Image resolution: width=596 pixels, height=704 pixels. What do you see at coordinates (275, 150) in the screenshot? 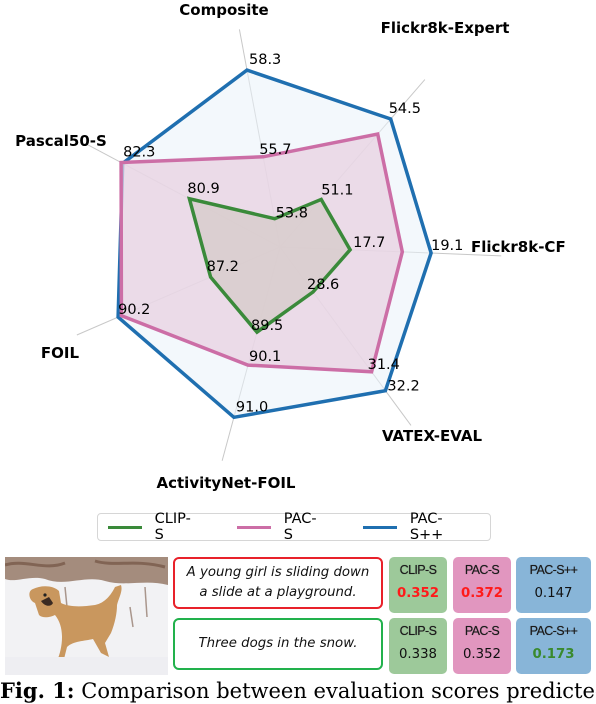
I see `value-label: 55.7` at bounding box center [275, 150].